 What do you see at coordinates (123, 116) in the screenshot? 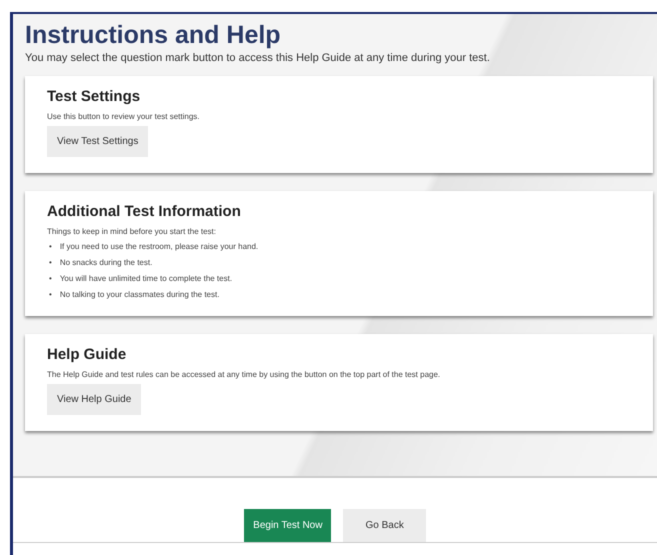
I see `section-text: Use this button to review your test settings.` at bounding box center [123, 116].